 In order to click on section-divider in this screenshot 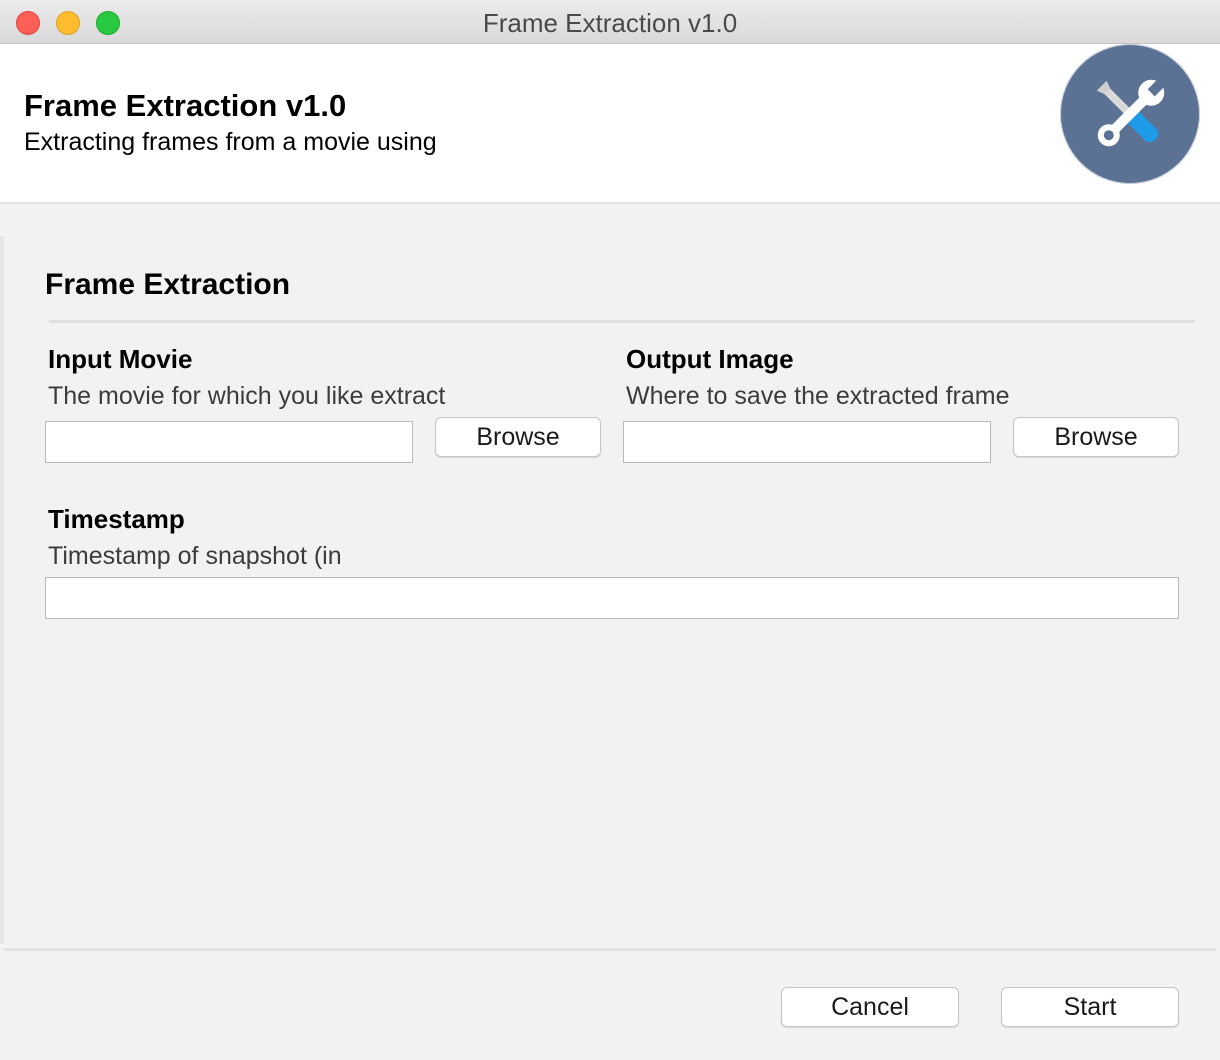, I will do `click(622, 321)`.